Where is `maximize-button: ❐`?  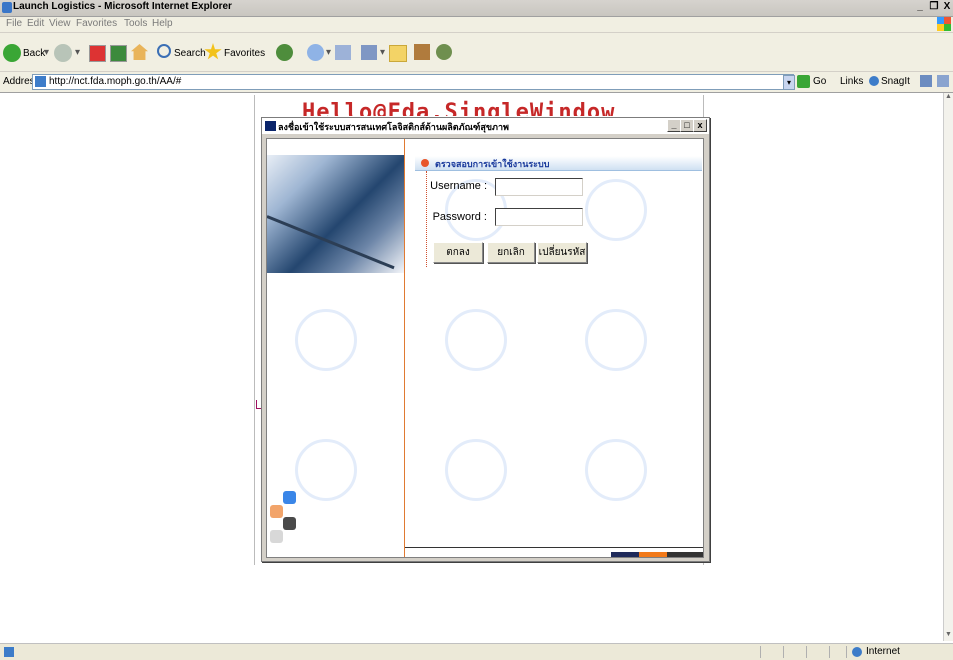 maximize-button: ❐ is located at coordinates (934, 7).